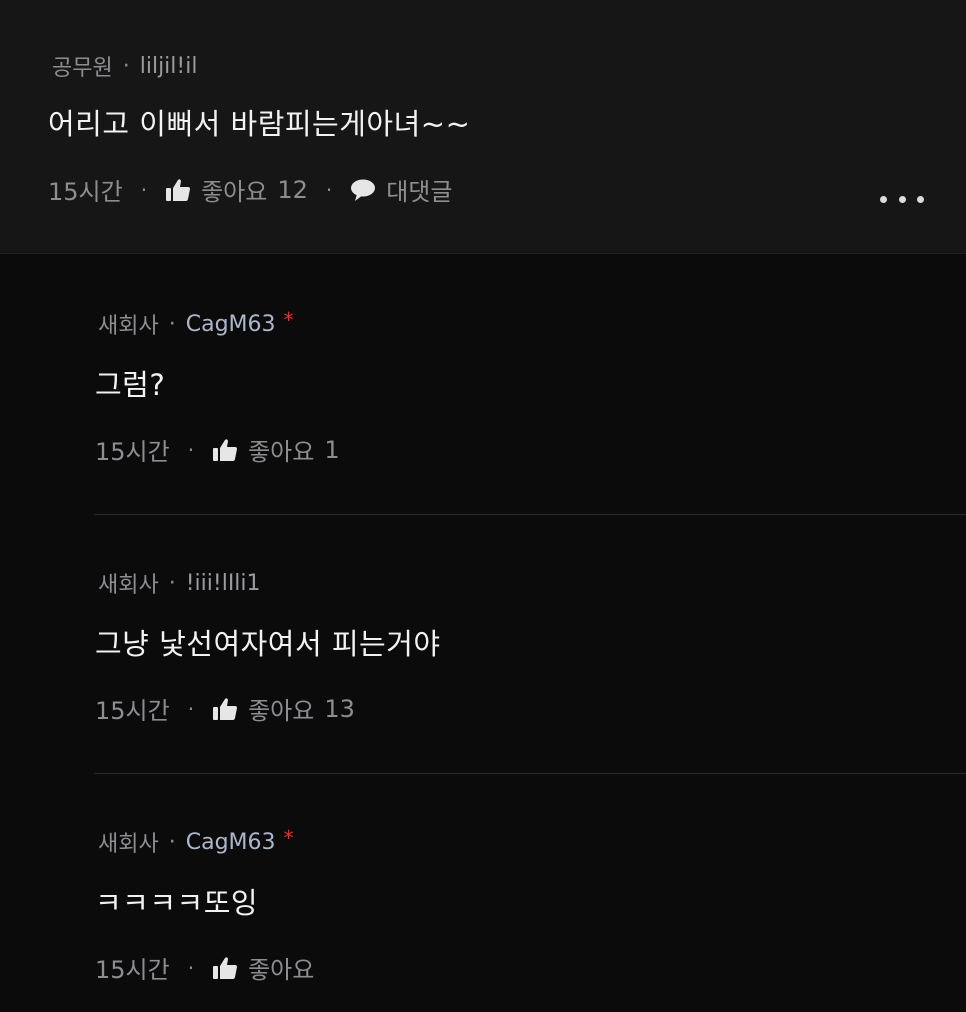  I want to click on comment-actions: 15시간 · 좋아요, so click(204, 967).